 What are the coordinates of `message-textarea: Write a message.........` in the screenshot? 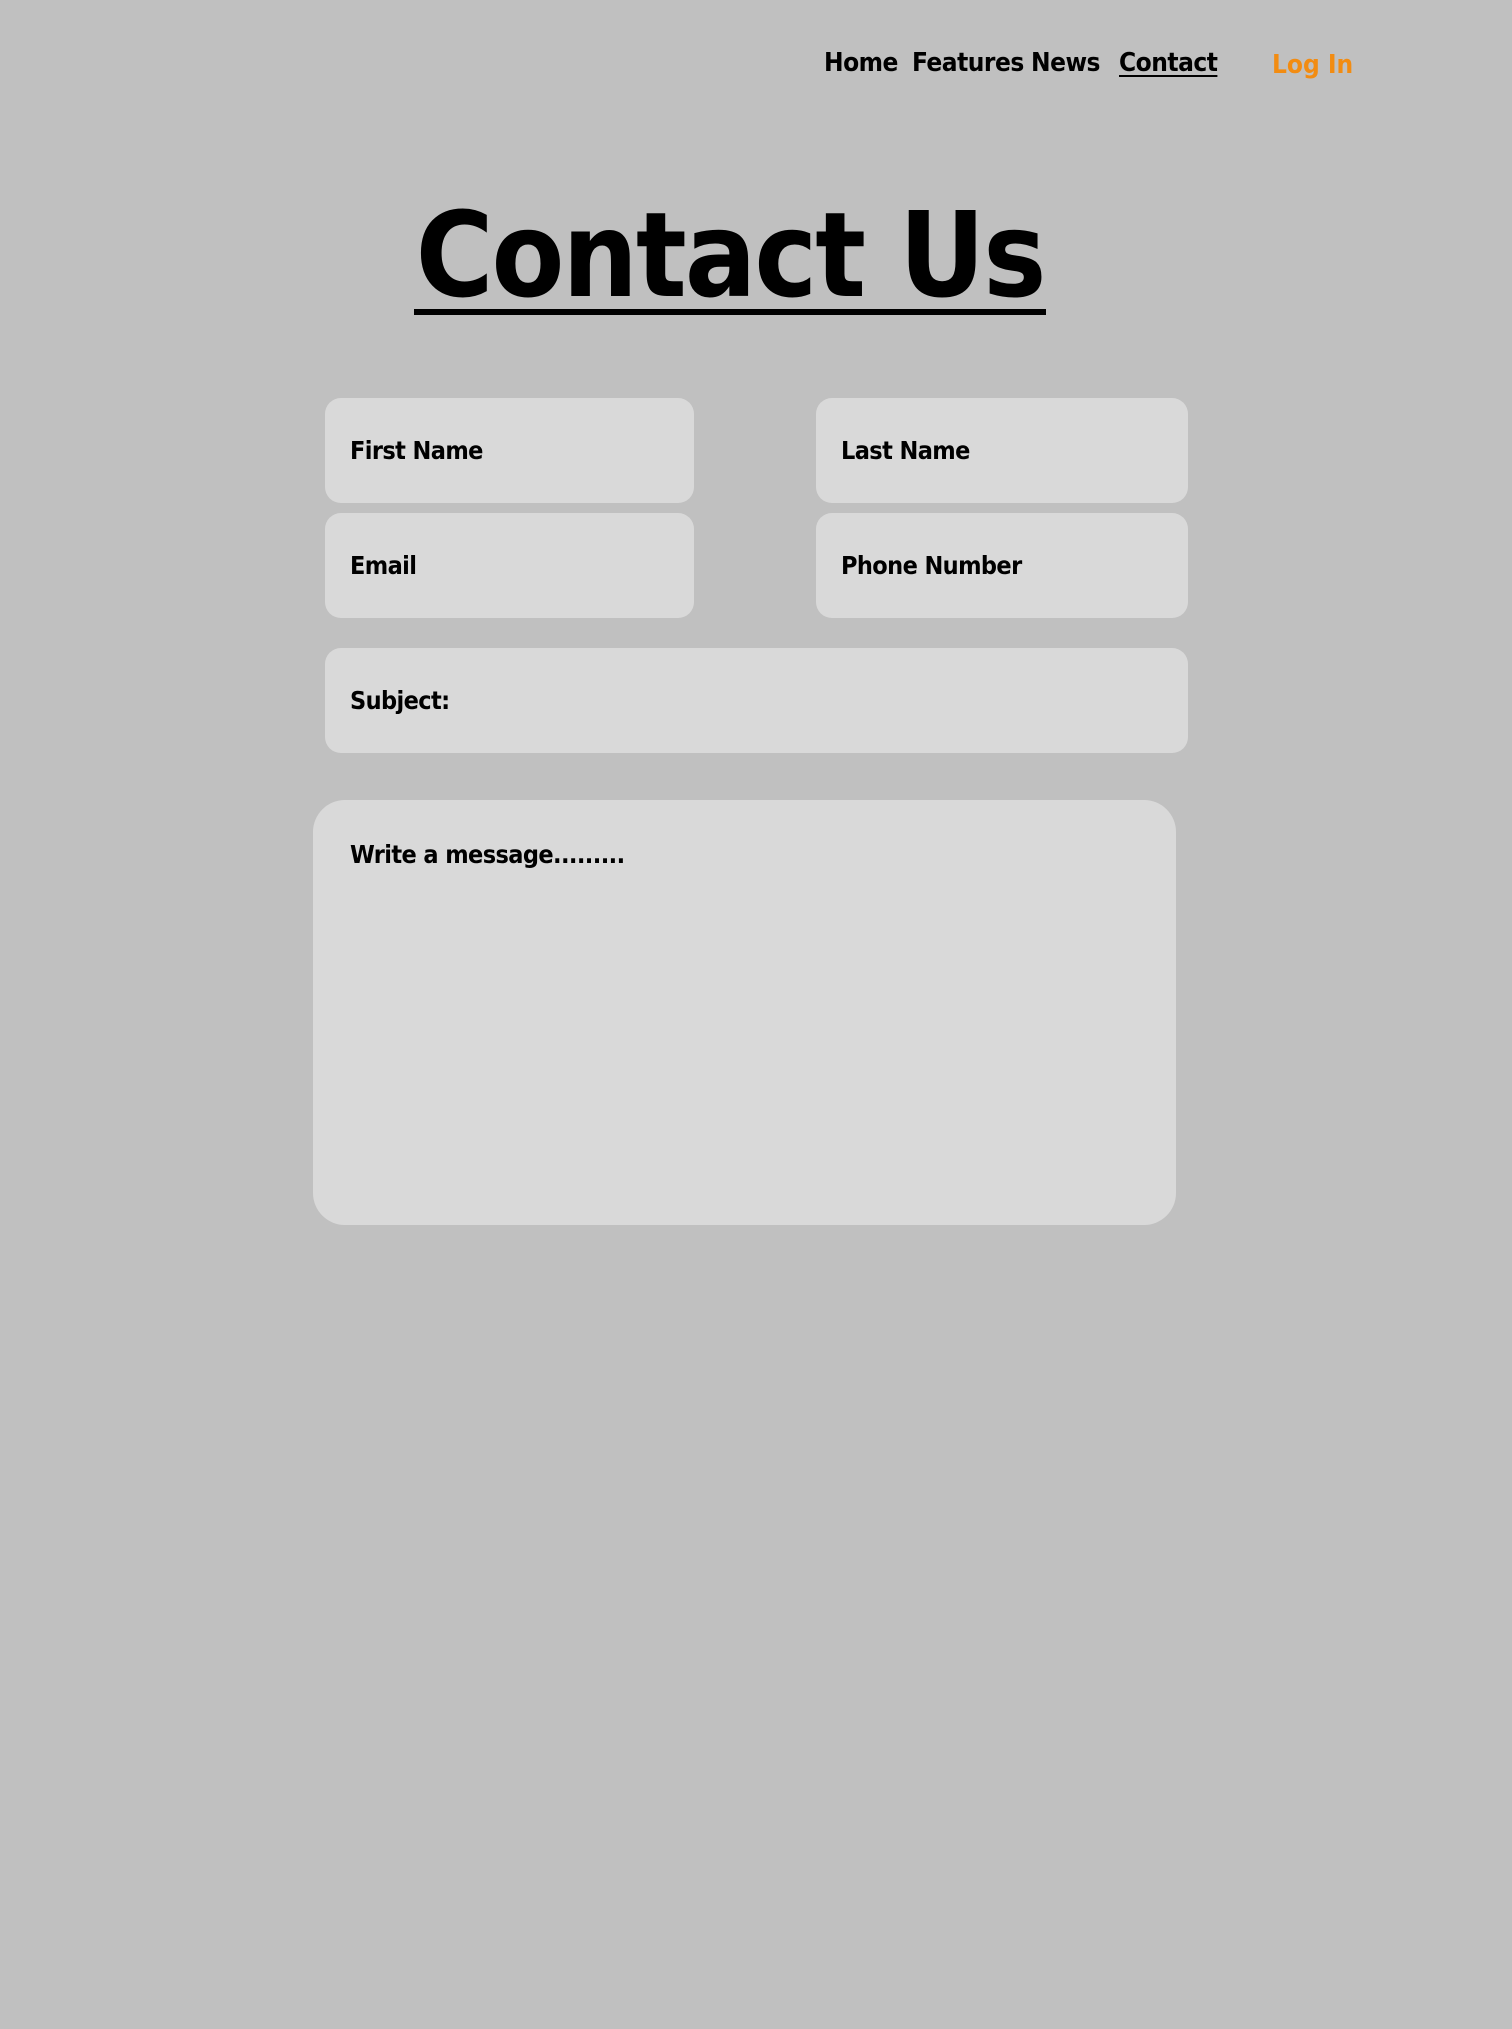 It's located at (744, 1012).